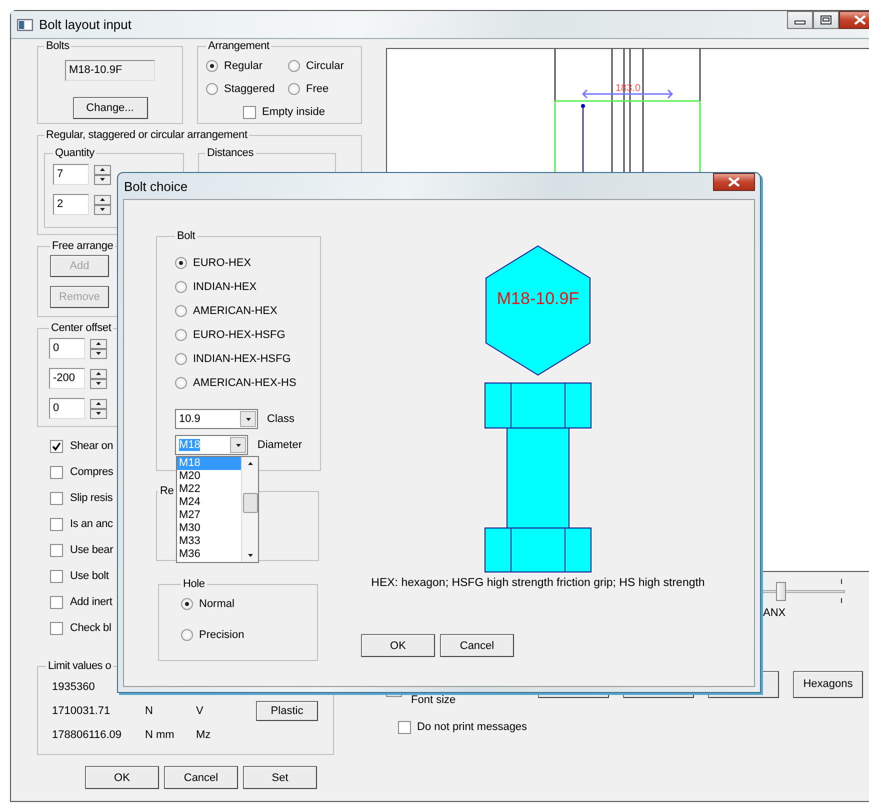 The image size is (869, 803). Describe the element at coordinates (287, 711) in the screenshot. I see `plastic-button: Plastic` at that location.